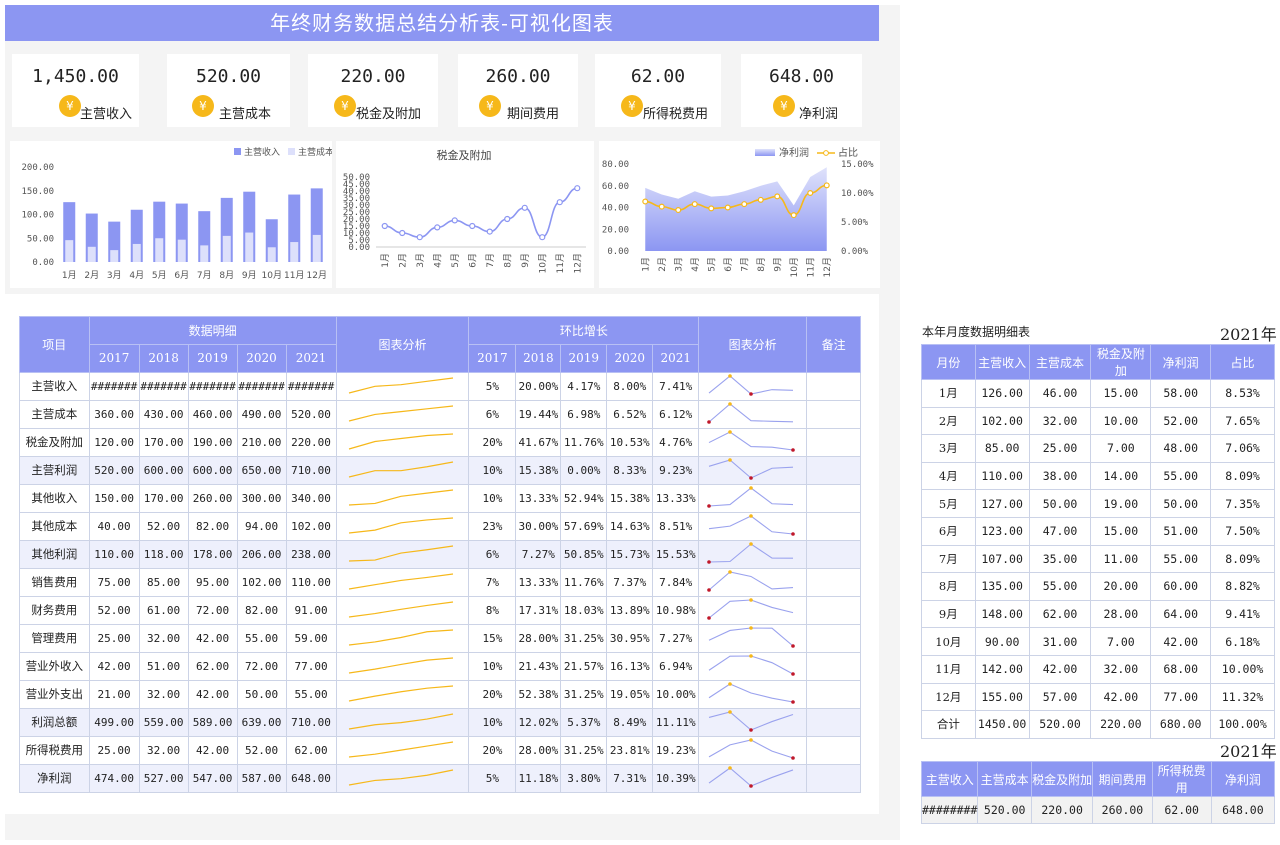 The image size is (1280, 845). I want to click on y-tick-label: 20.00, so click(615, 230).